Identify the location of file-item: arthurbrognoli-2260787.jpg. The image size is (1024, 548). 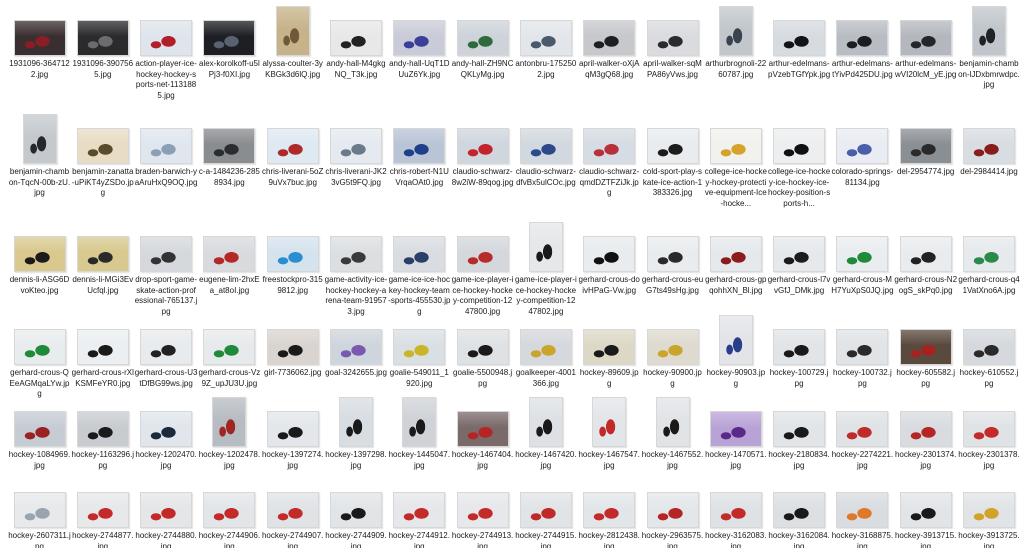
(735, 43).